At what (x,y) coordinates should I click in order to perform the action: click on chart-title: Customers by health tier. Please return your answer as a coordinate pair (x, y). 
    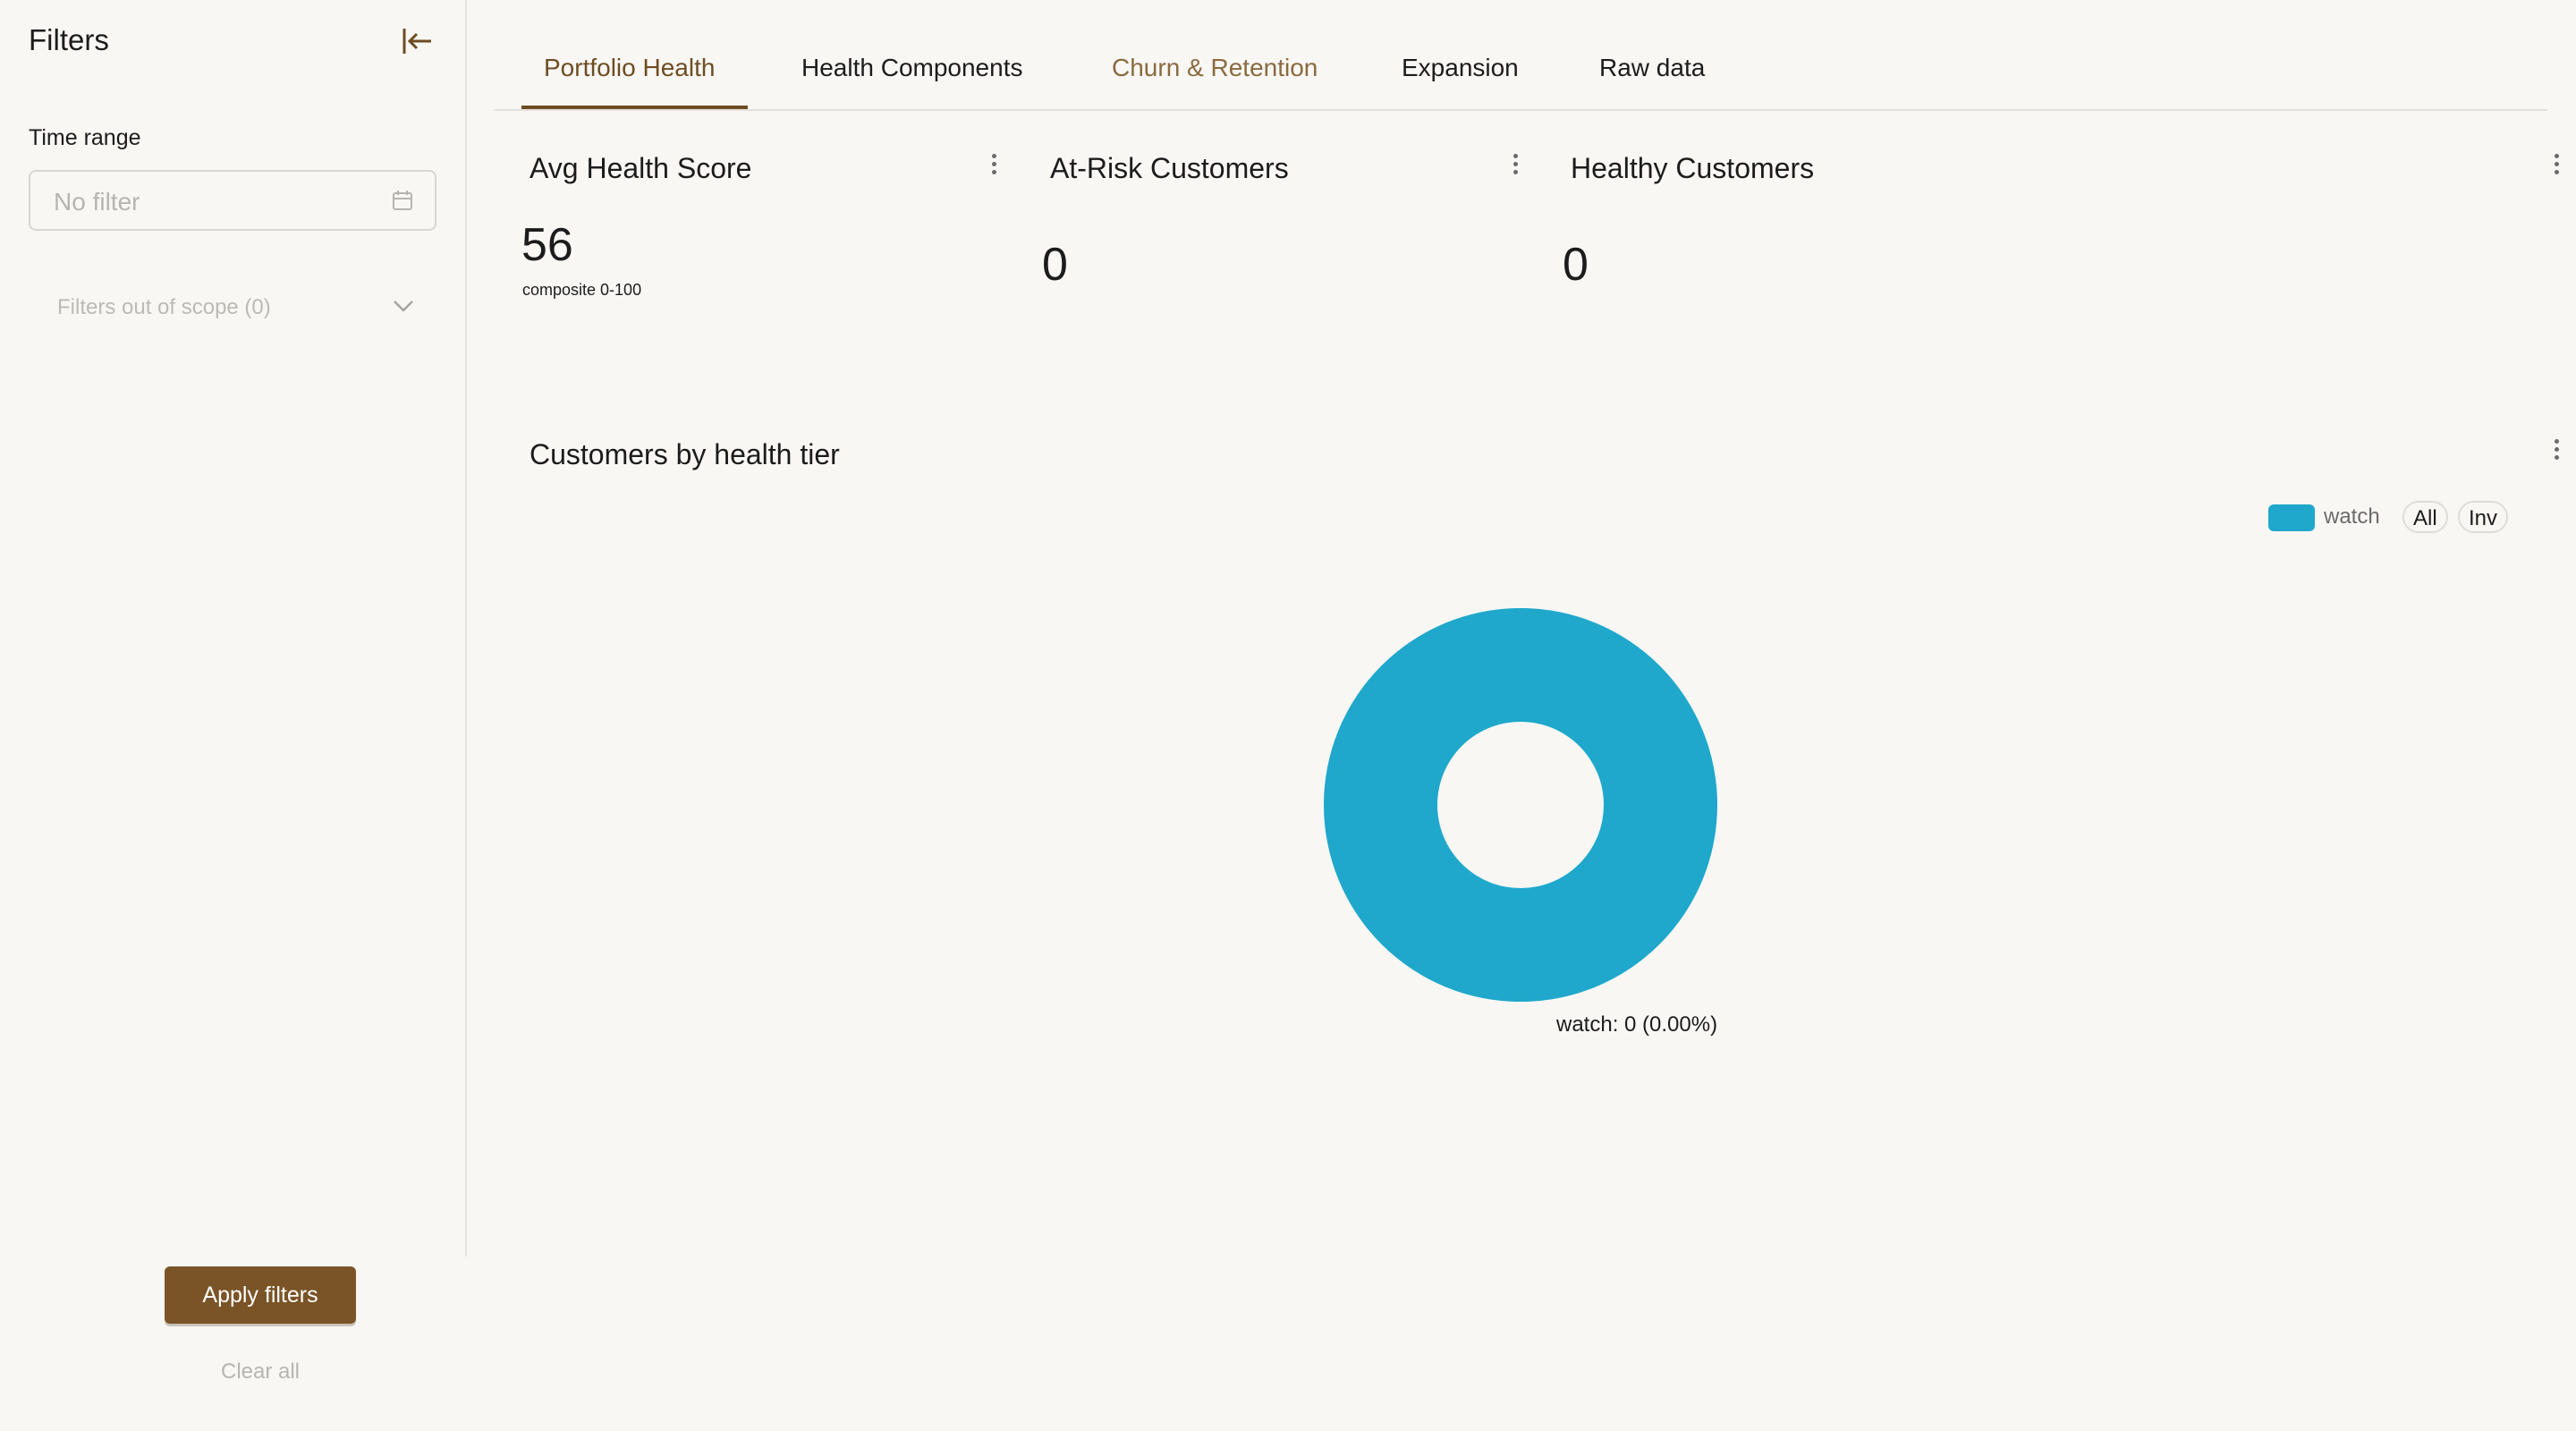
    Looking at the image, I should click on (685, 454).